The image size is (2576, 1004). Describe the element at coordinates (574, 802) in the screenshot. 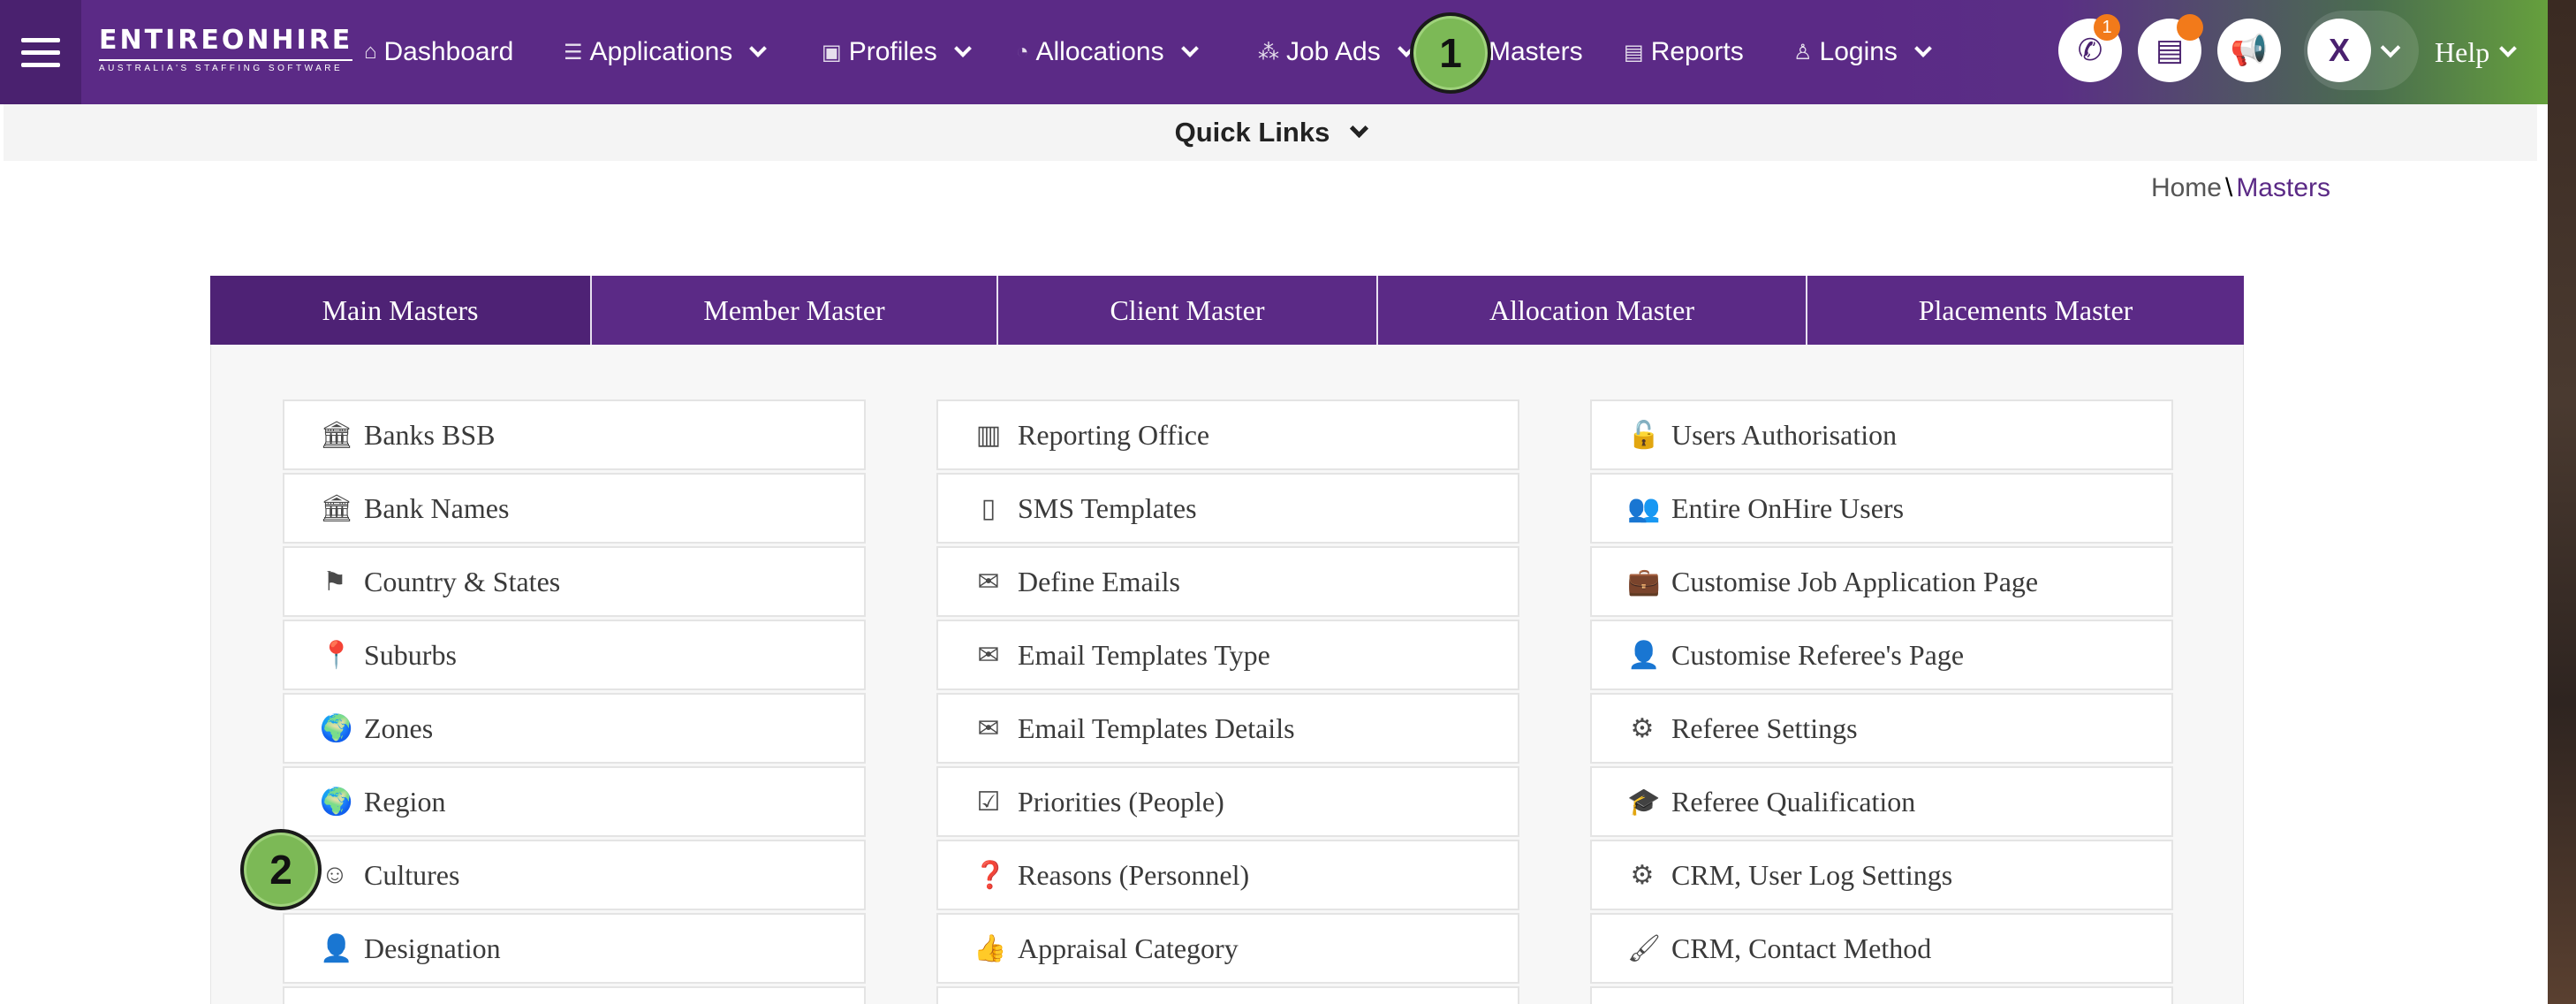

I see `master-link-region: 🌍 Region` at that location.